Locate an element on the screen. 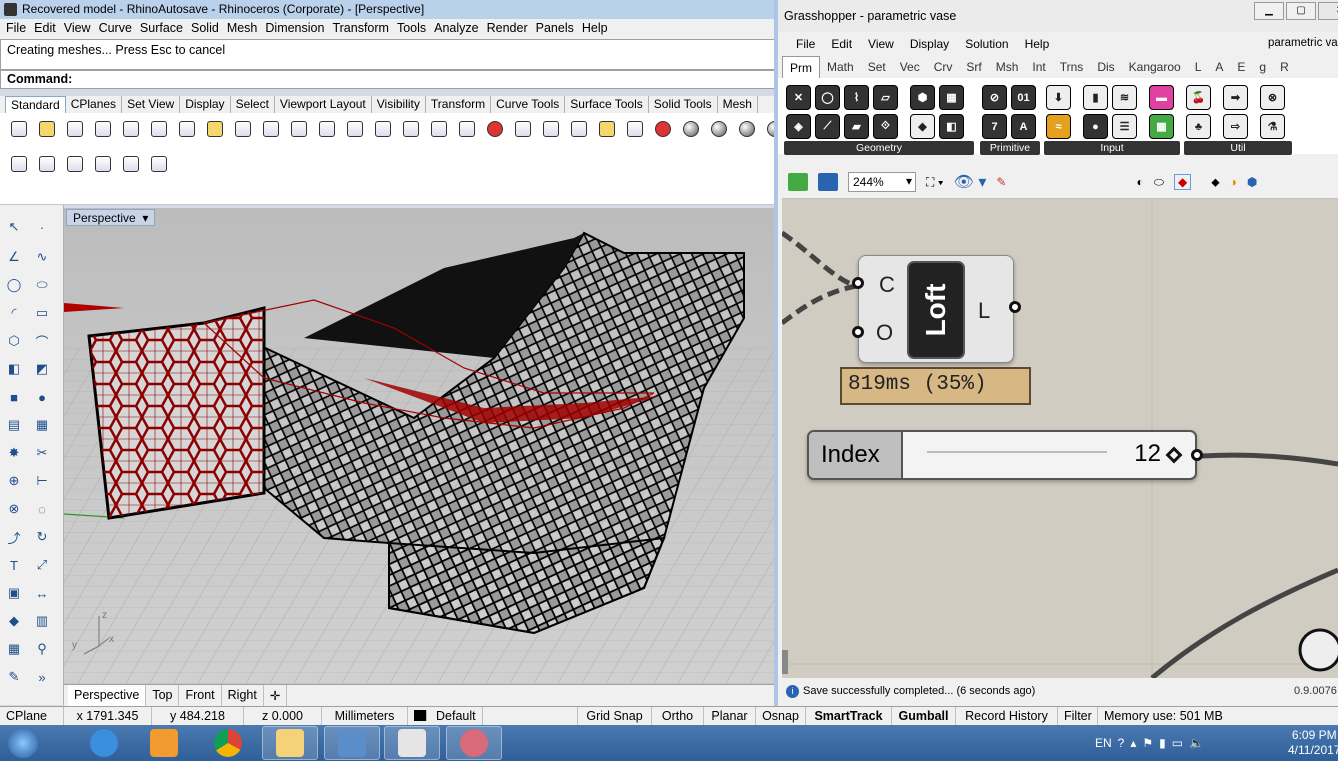 Image resolution: width=1338 pixels, height=761 pixels. field-param-icon: ◧ is located at coordinates (951, 126).